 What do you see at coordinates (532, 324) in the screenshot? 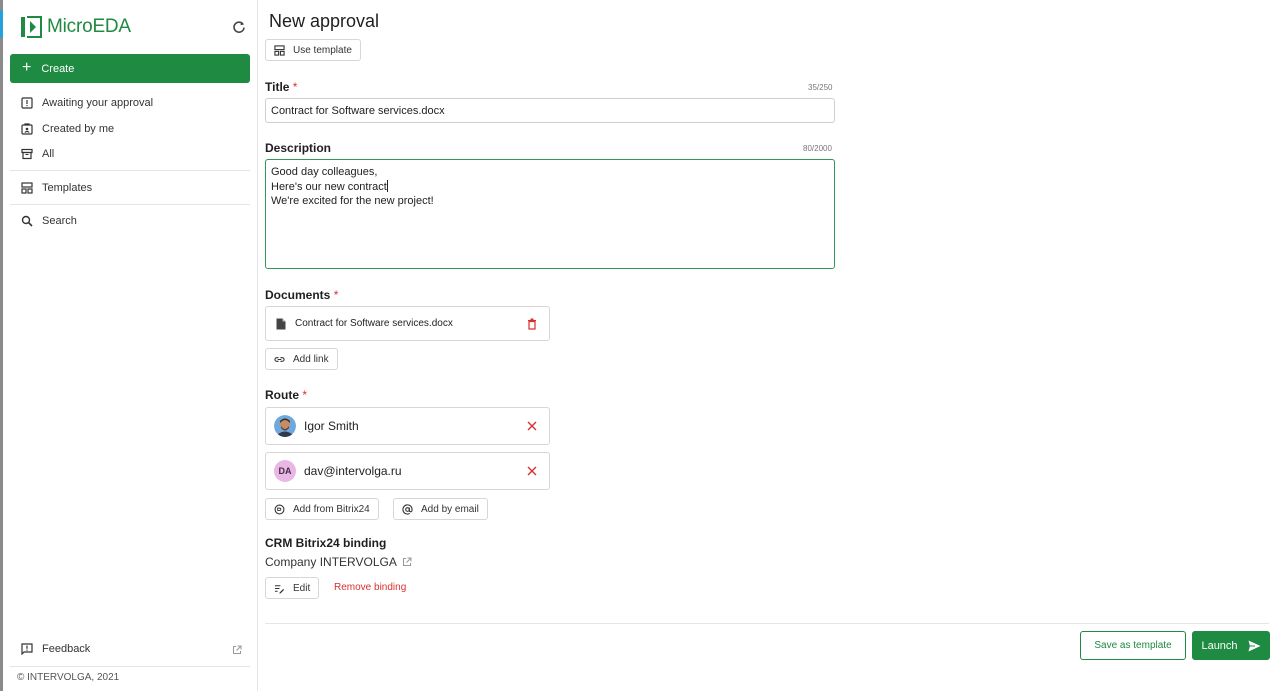
I see `trash-icon` at bounding box center [532, 324].